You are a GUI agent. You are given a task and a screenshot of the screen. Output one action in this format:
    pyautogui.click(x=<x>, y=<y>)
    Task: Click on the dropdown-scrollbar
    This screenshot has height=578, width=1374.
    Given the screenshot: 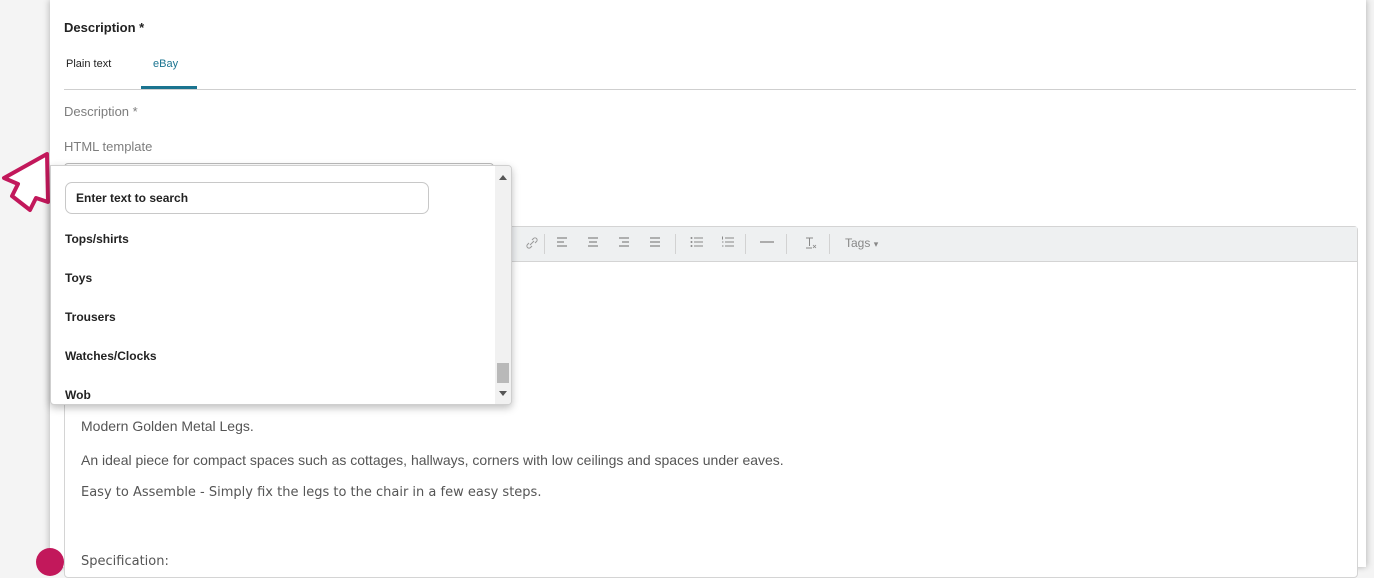 What is the action you would take?
    pyautogui.click(x=503, y=285)
    